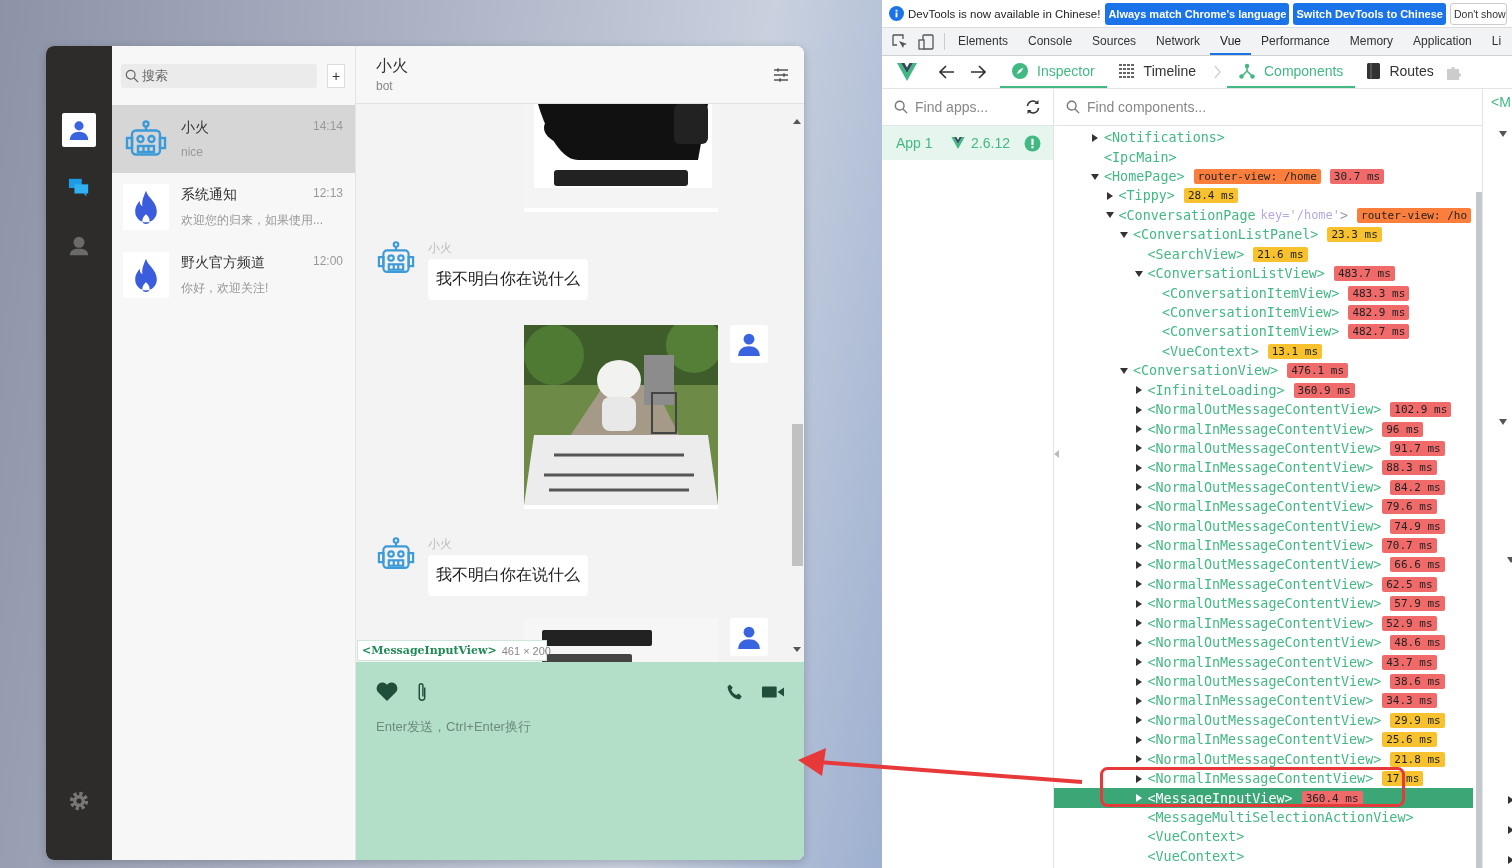 The image size is (1512, 868). I want to click on devtools-tab: Sources, so click(1114, 41).